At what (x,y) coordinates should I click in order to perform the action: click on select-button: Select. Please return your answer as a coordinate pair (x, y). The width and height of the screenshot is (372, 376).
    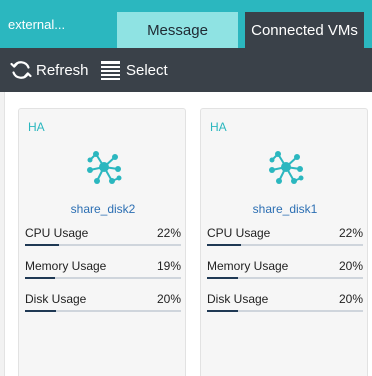
    Looking at the image, I should click on (133, 70).